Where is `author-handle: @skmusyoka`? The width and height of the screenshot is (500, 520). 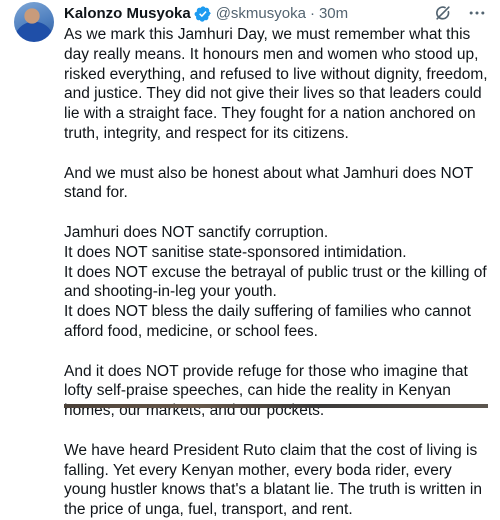
author-handle: @skmusyoka is located at coordinates (261, 14).